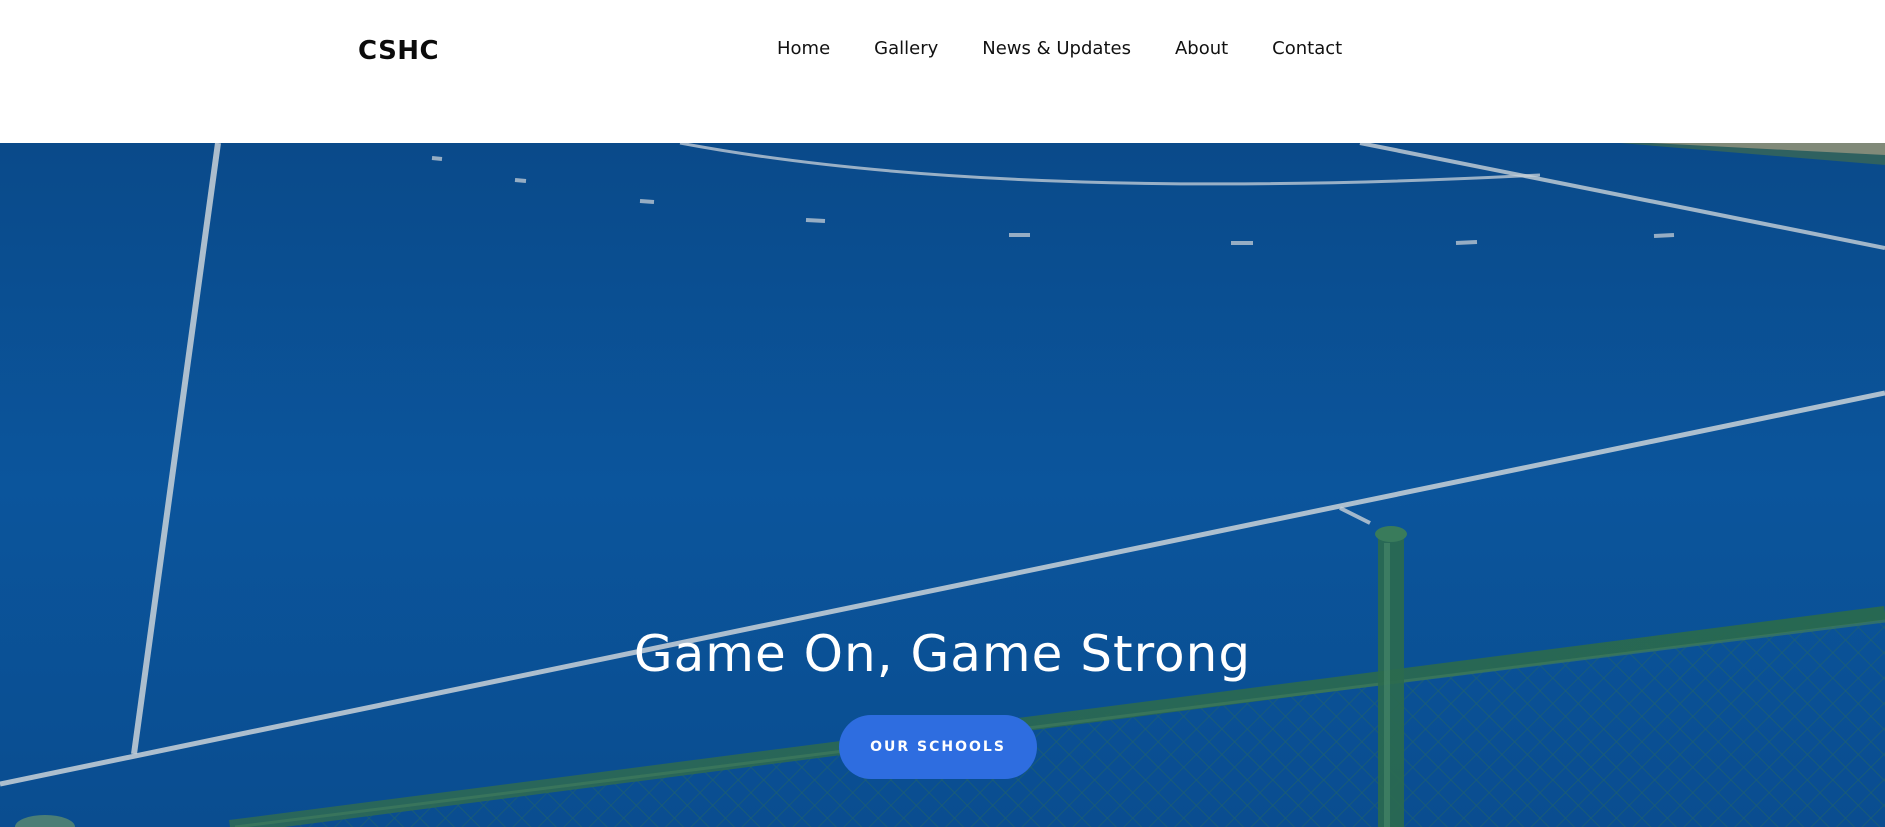  I want to click on hero-title: Game On, Game Strong, so click(942, 654).